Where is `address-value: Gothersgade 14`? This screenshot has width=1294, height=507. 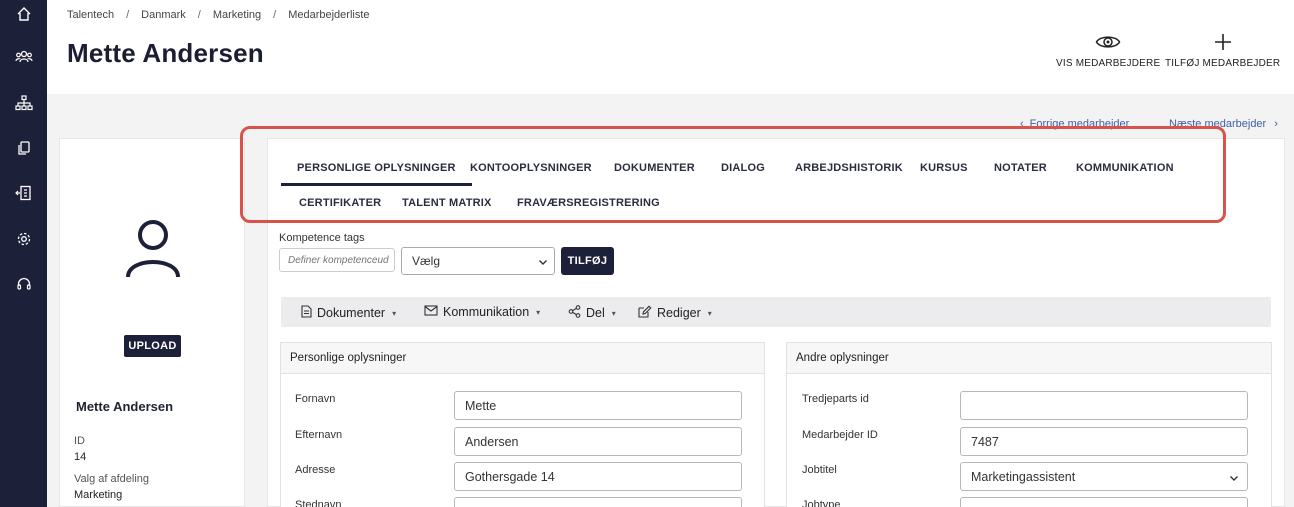 address-value: Gothersgade 14 is located at coordinates (510, 476).